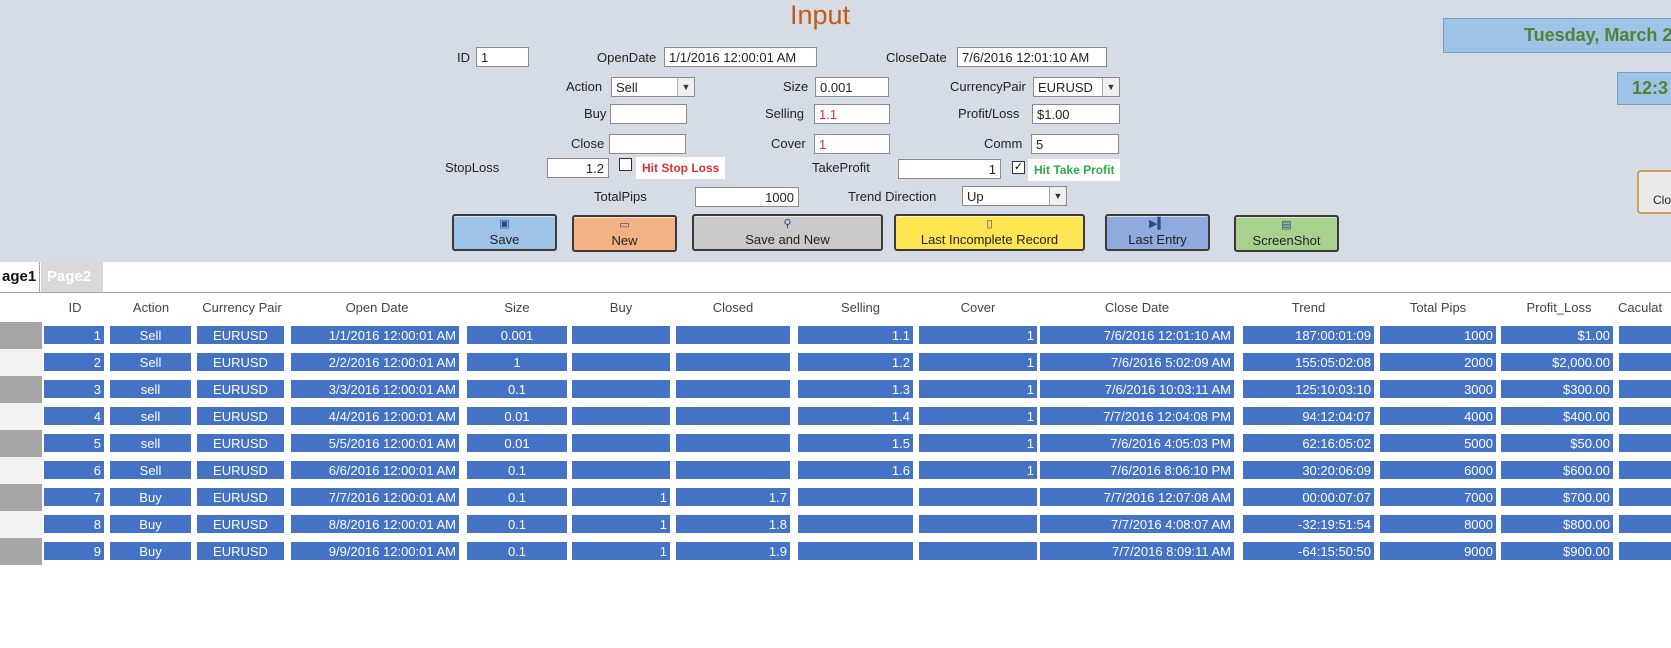 The height and width of the screenshot is (648, 1671). Describe the element at coordinates (949, 169) in the screenshot. I see `take-profit-field: 1` at that location.